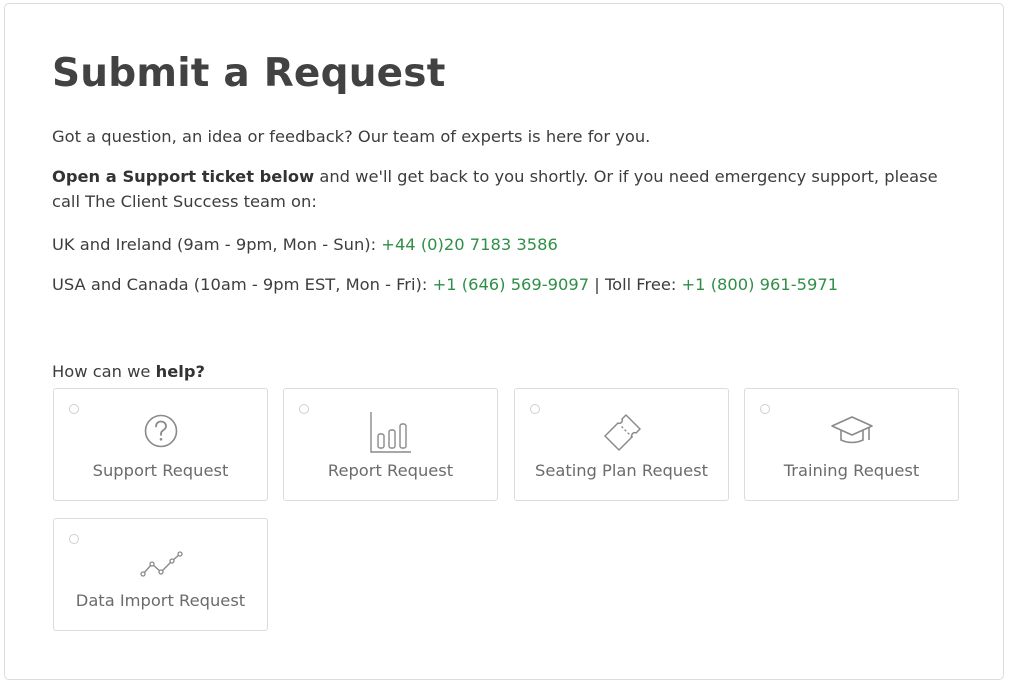 This screenshot has width=1011, height=683. What do you see at coordinates (161, 564) in the screenshot?
I see `line-chart-icon` at bounding box center [161, 564].